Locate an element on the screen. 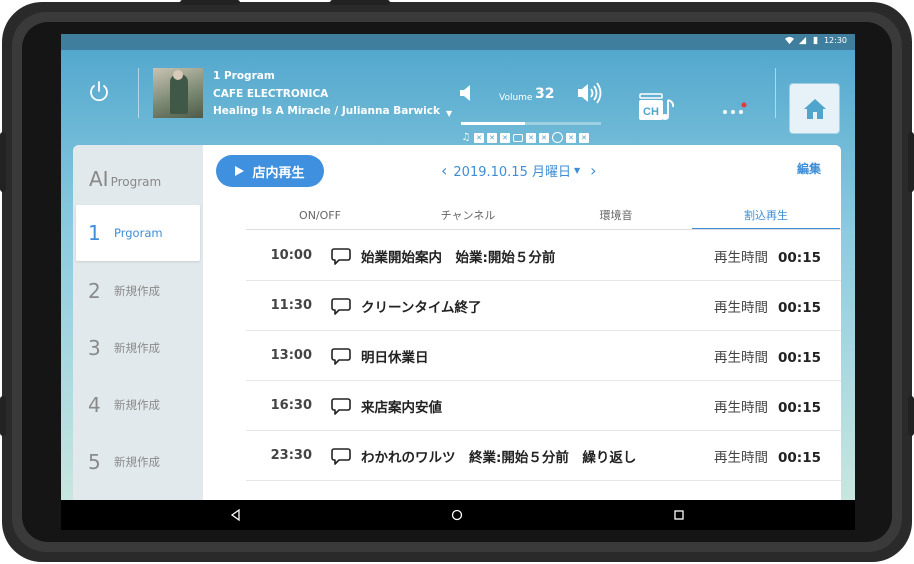  row-time: 23:30 is located at coordinates (291, 455).